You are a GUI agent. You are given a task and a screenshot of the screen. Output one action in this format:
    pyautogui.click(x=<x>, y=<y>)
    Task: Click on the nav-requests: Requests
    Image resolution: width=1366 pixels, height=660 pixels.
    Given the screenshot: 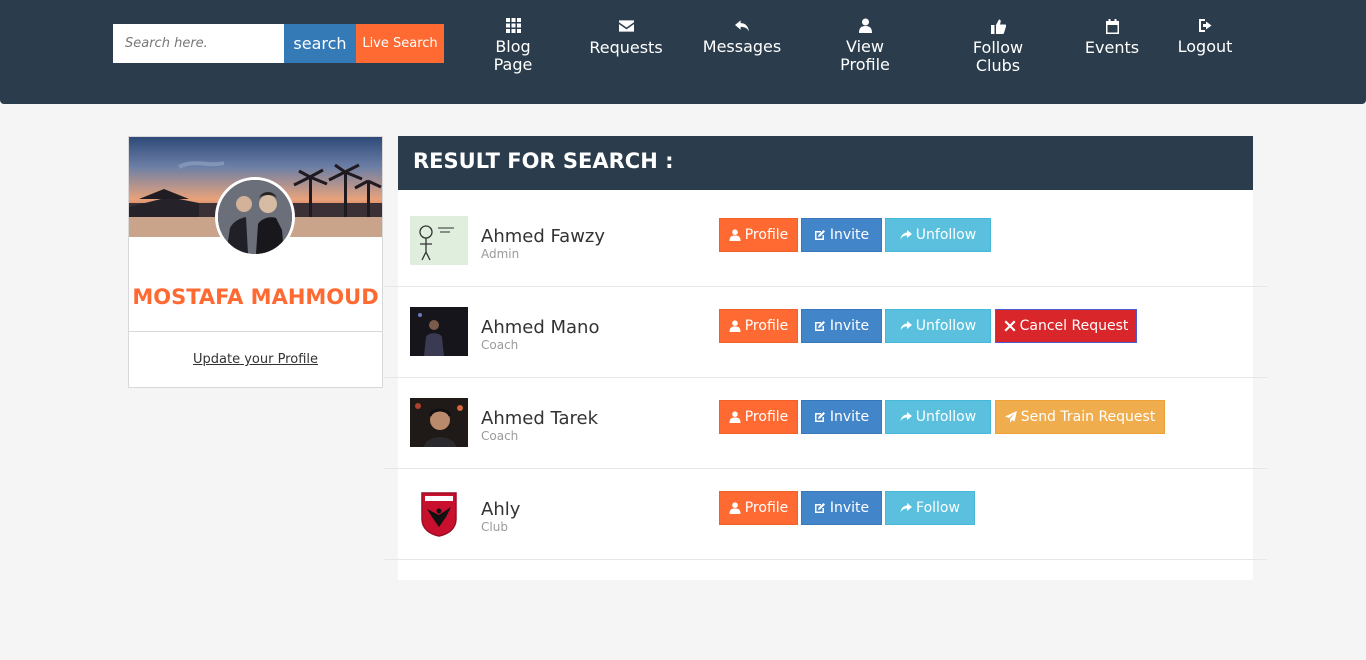 What is the action you would take?
    pyautogui.click(x=626, y=38)
    